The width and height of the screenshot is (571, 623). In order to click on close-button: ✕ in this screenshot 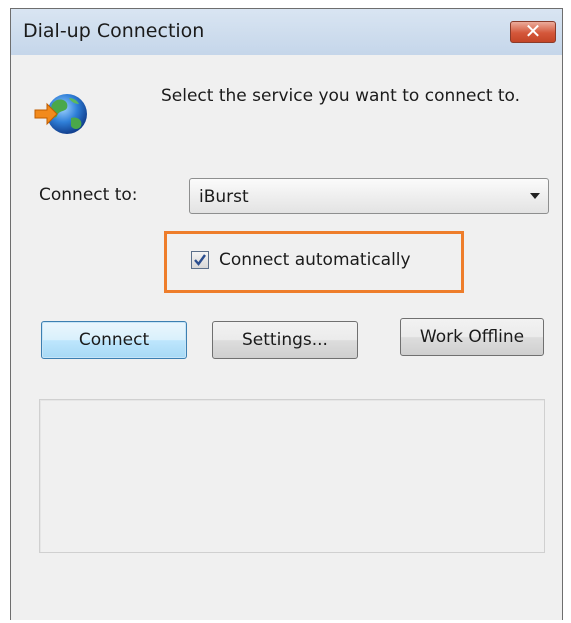, I will do `click(533, 31)`.